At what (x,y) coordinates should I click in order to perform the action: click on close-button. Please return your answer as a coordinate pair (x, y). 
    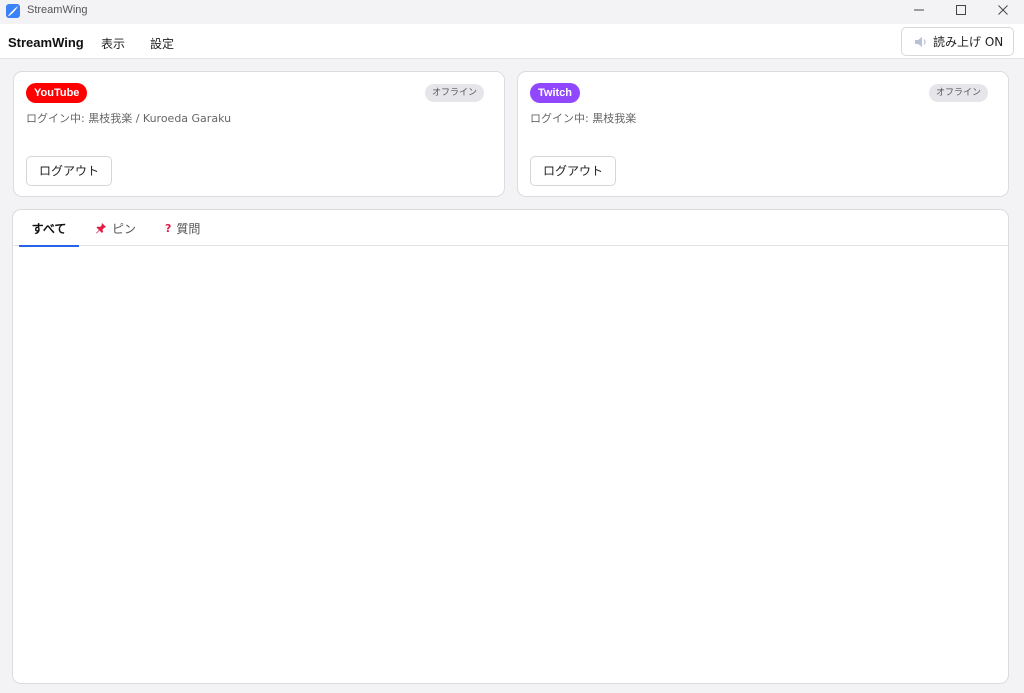
    Looking at the image, I should click on (1003, 10).